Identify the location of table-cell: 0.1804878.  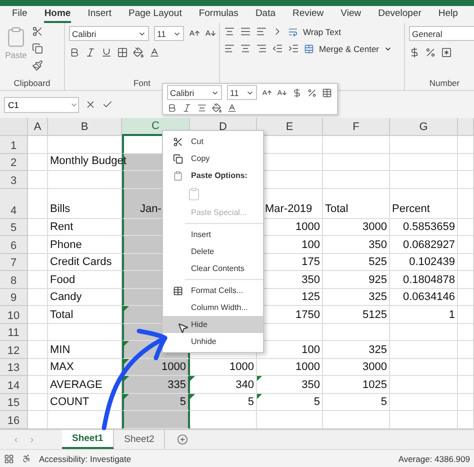
(424, 280).